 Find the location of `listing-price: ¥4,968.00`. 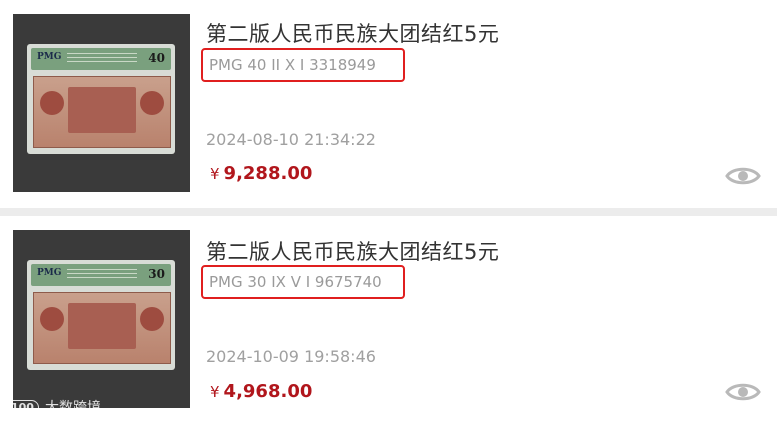

listing-price: ¥4,968.00 is located at coordinates (261, 391).